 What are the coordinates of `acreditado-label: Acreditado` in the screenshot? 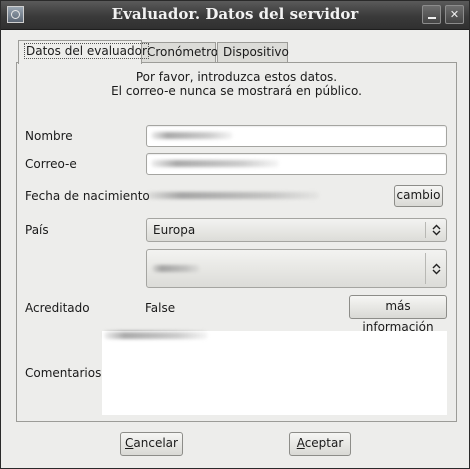 It's located at (57, 308).